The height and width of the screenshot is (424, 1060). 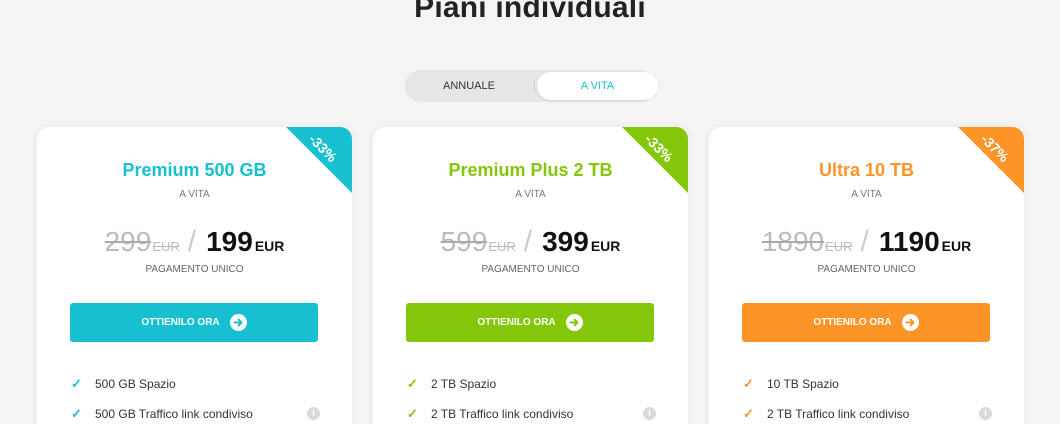 I want to click on plan-name: Premium Plus 2 TB, so click(x=530, y=170).